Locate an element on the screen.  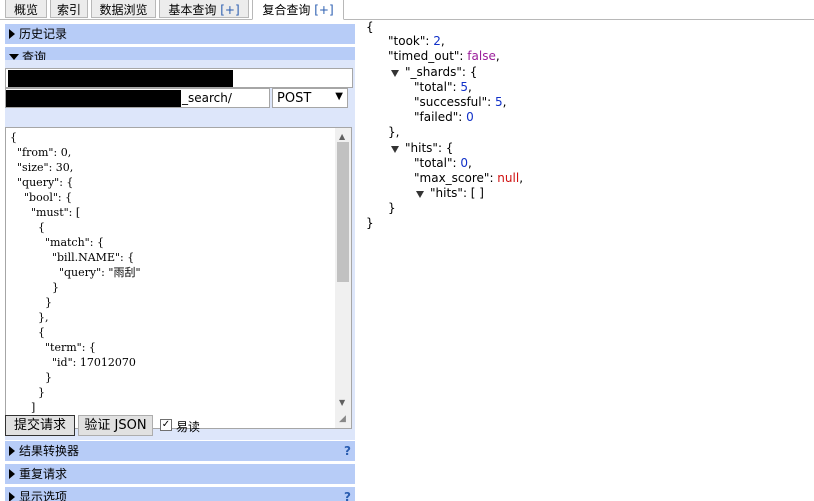
json-failed-line: "failed": 0 is located at coordinates (444, 117).